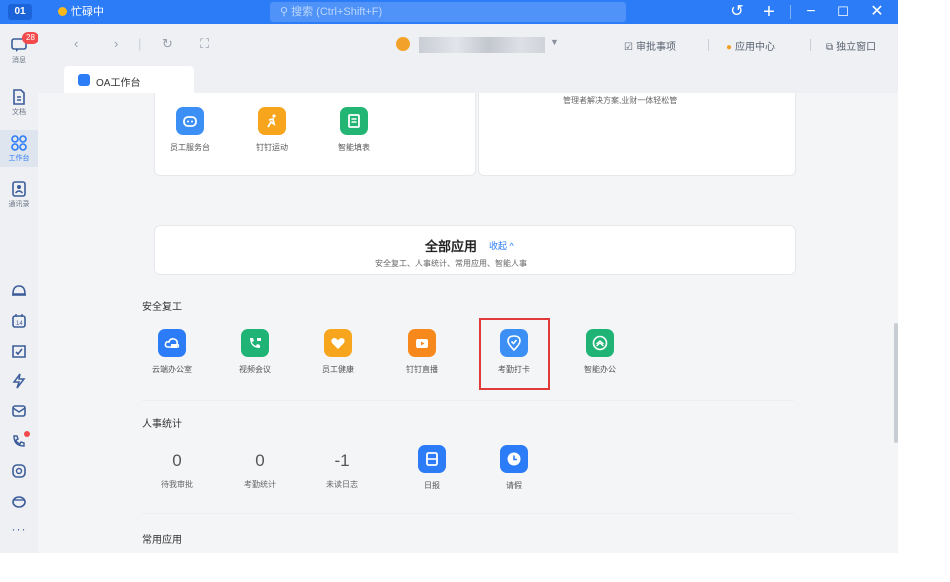  I want to click on sidebar-item-workbench: 工作台, so click(19, 148).